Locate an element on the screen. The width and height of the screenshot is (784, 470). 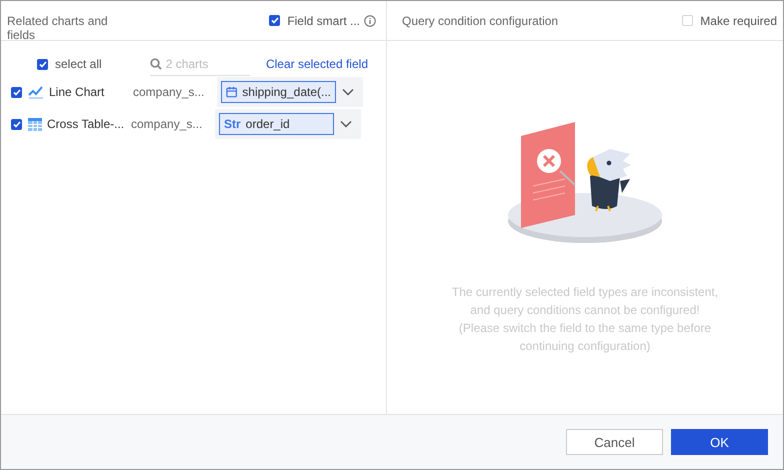
cancel-button: Cancel is located at coordinates (614, 442).